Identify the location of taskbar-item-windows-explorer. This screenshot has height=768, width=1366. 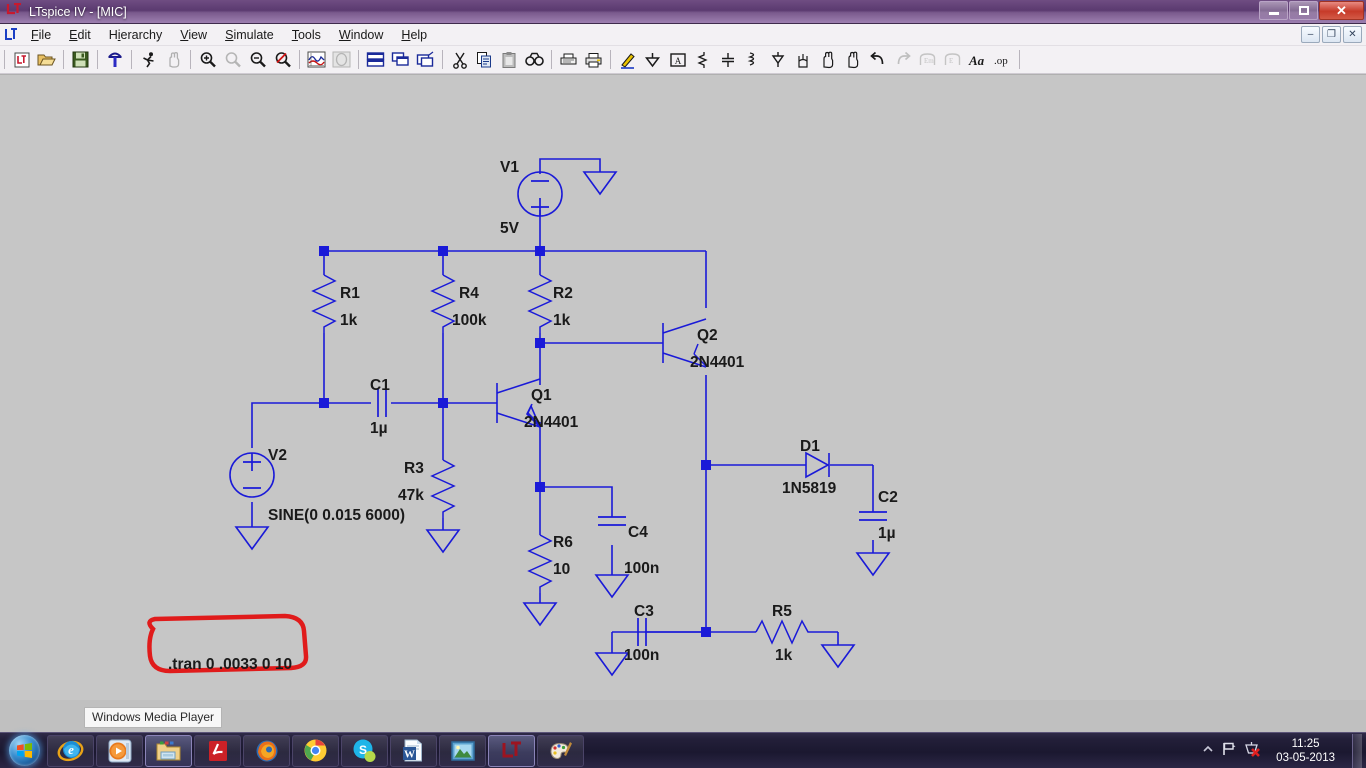
(168, 750).